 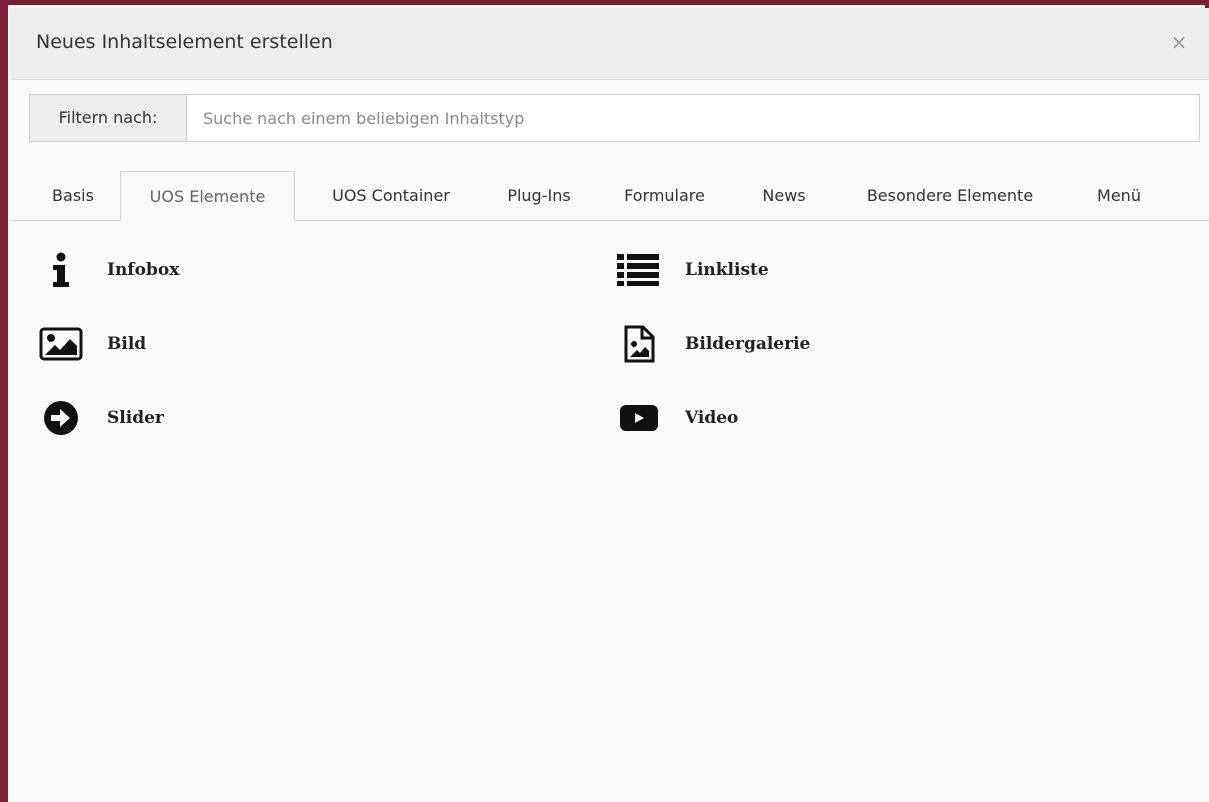 I want to click on close-button: ×, so click(x=1179, y=42).